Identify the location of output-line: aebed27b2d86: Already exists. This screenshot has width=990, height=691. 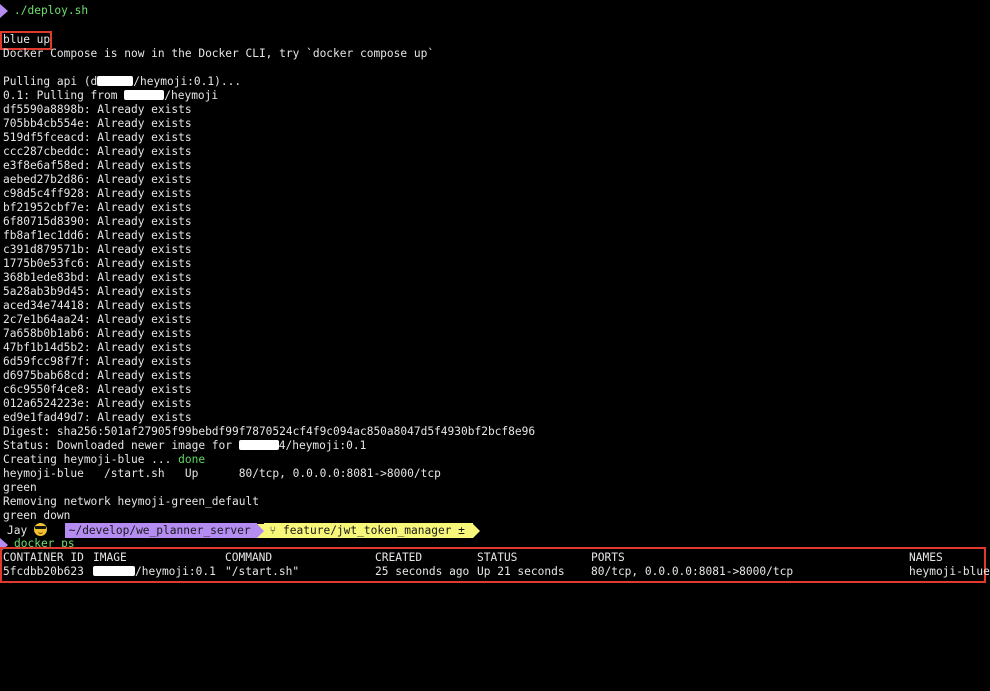
(97, 179).